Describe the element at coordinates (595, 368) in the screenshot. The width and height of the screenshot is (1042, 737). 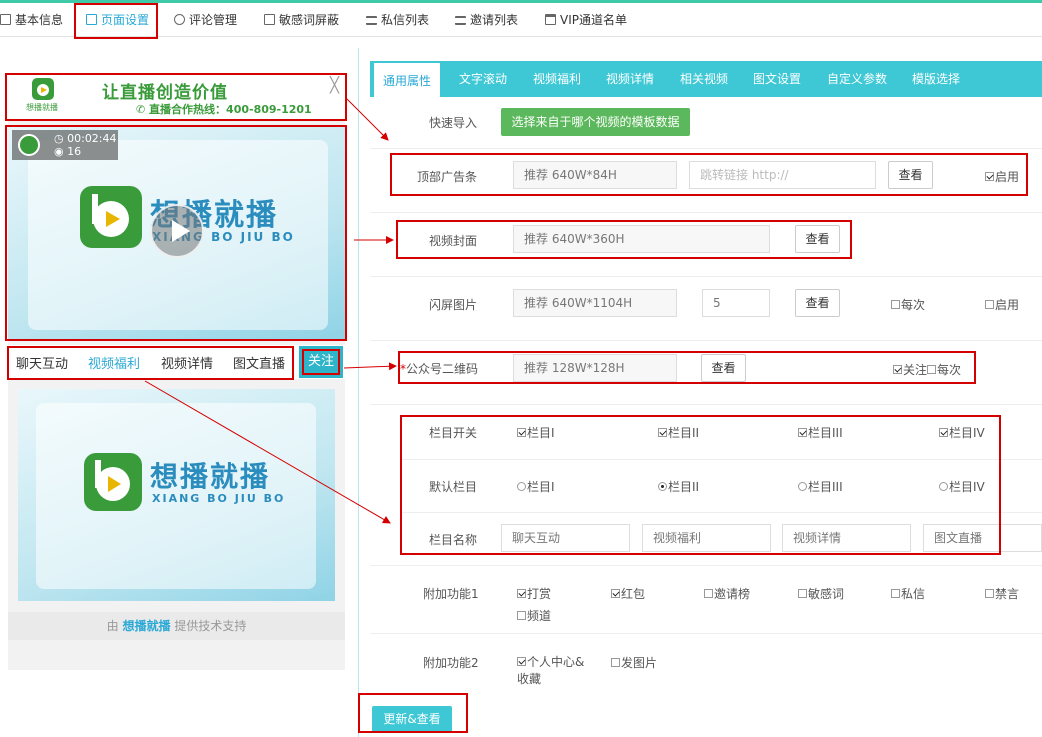
I see `qrcode-image-field: 推荐 128W*128H` at that location.